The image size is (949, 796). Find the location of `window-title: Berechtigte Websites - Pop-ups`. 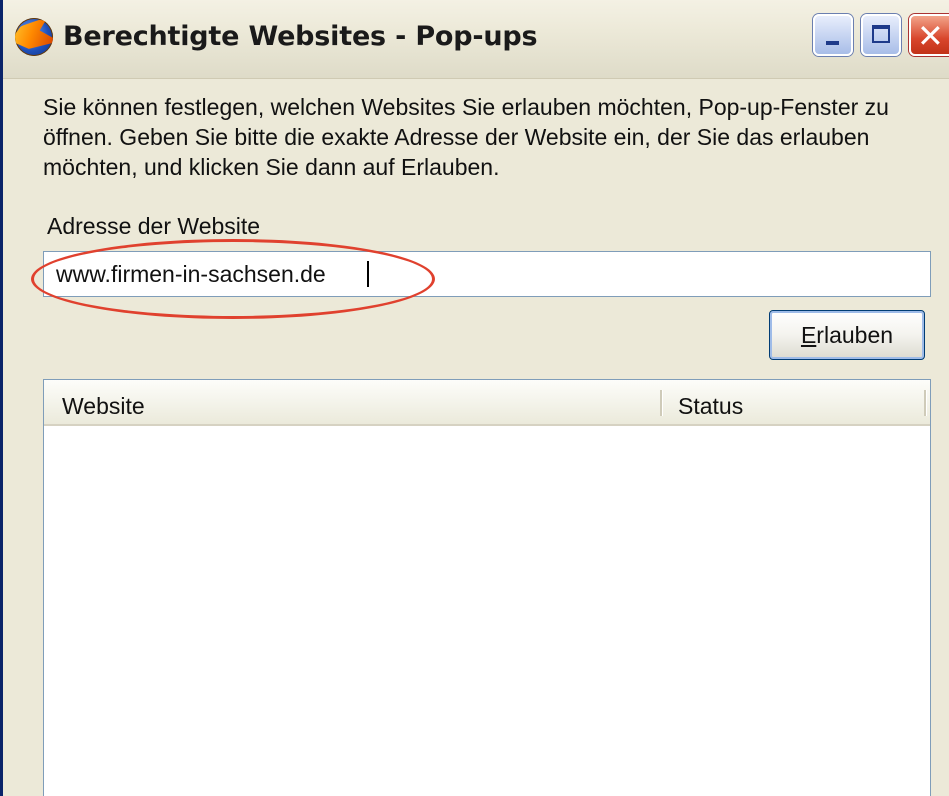

window-title: Berechtigte Websites - Pop-ups is located at coordinates (300, 36).